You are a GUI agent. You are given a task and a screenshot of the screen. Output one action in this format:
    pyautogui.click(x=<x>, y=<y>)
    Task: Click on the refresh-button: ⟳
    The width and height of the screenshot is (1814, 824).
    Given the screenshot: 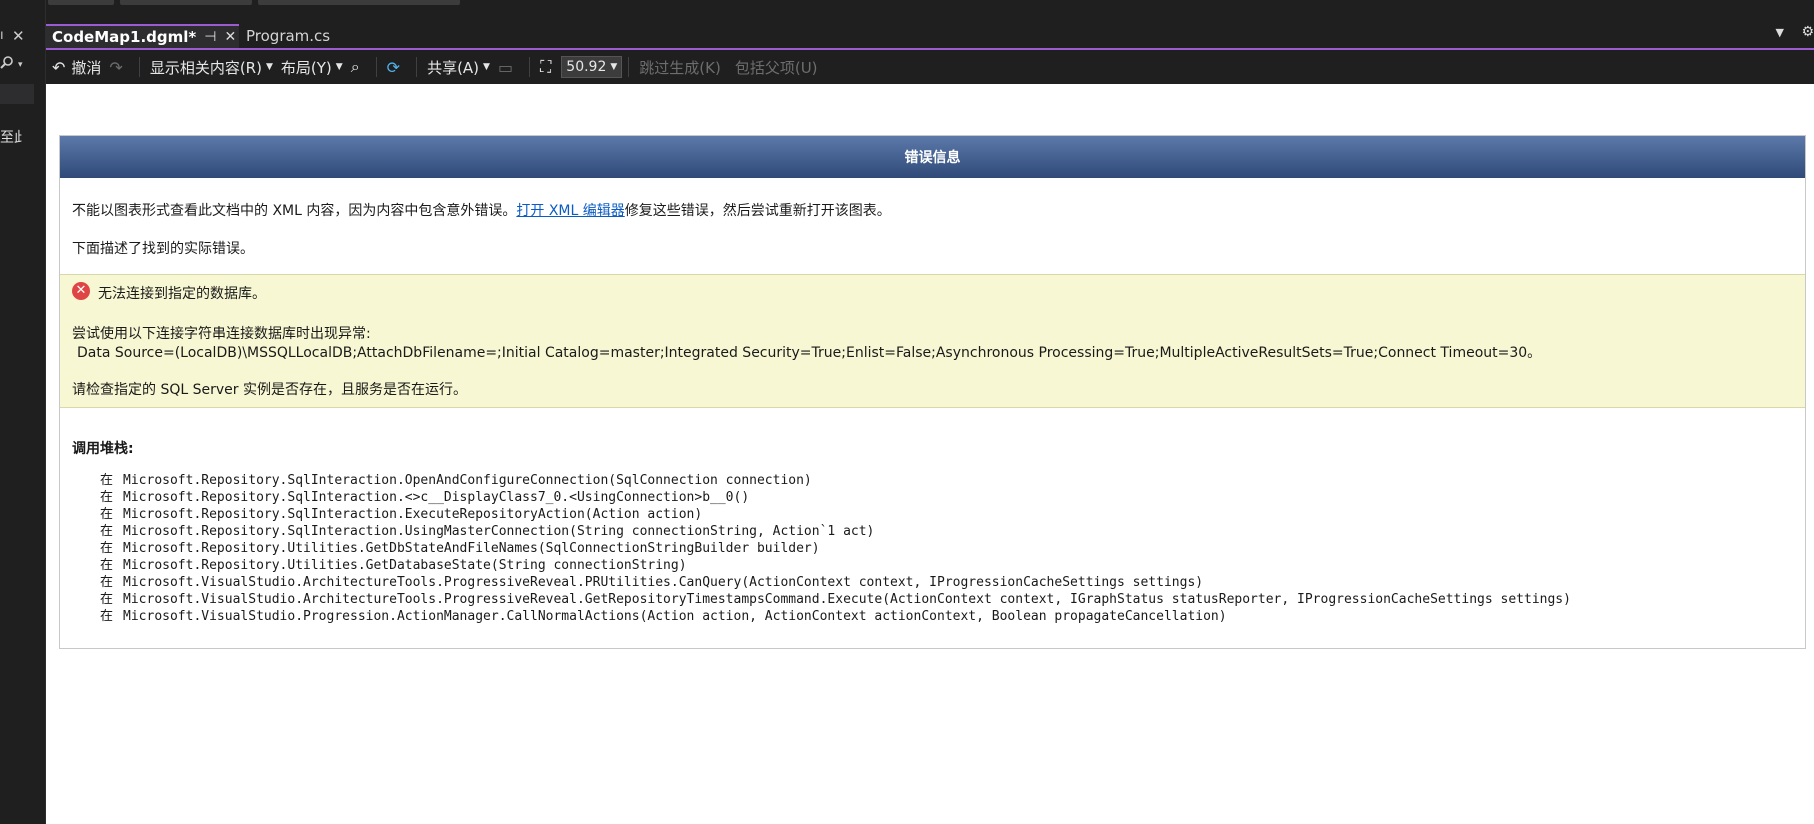 What is the action you would take?
    pyautogui.click(x=396, y=67)
    